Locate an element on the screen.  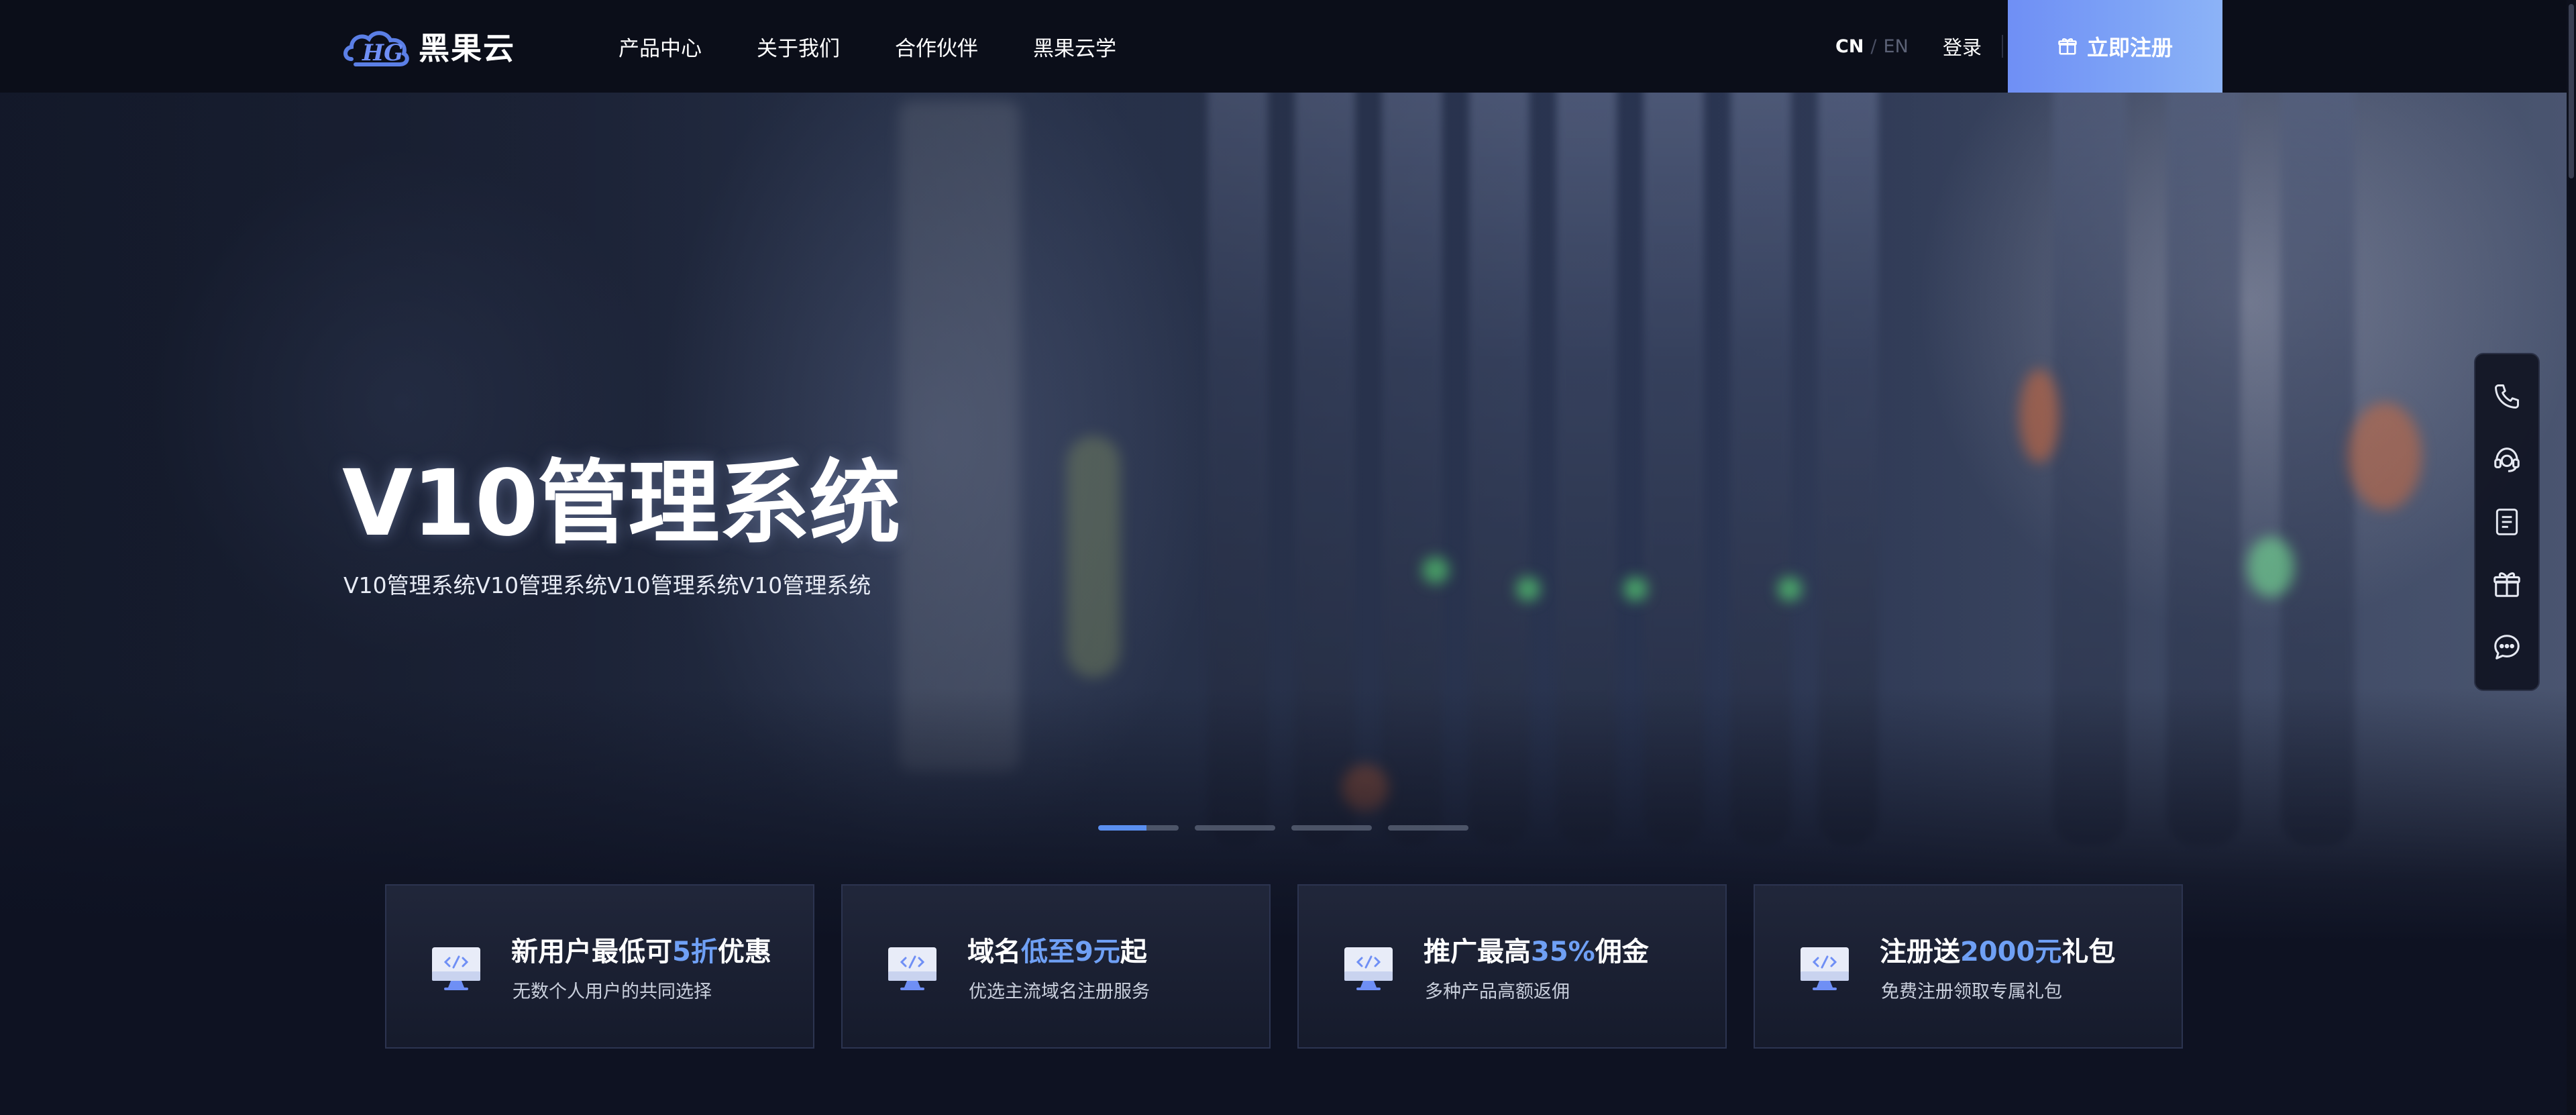
lang-cn: CN is located at coordinates (1849, 46).